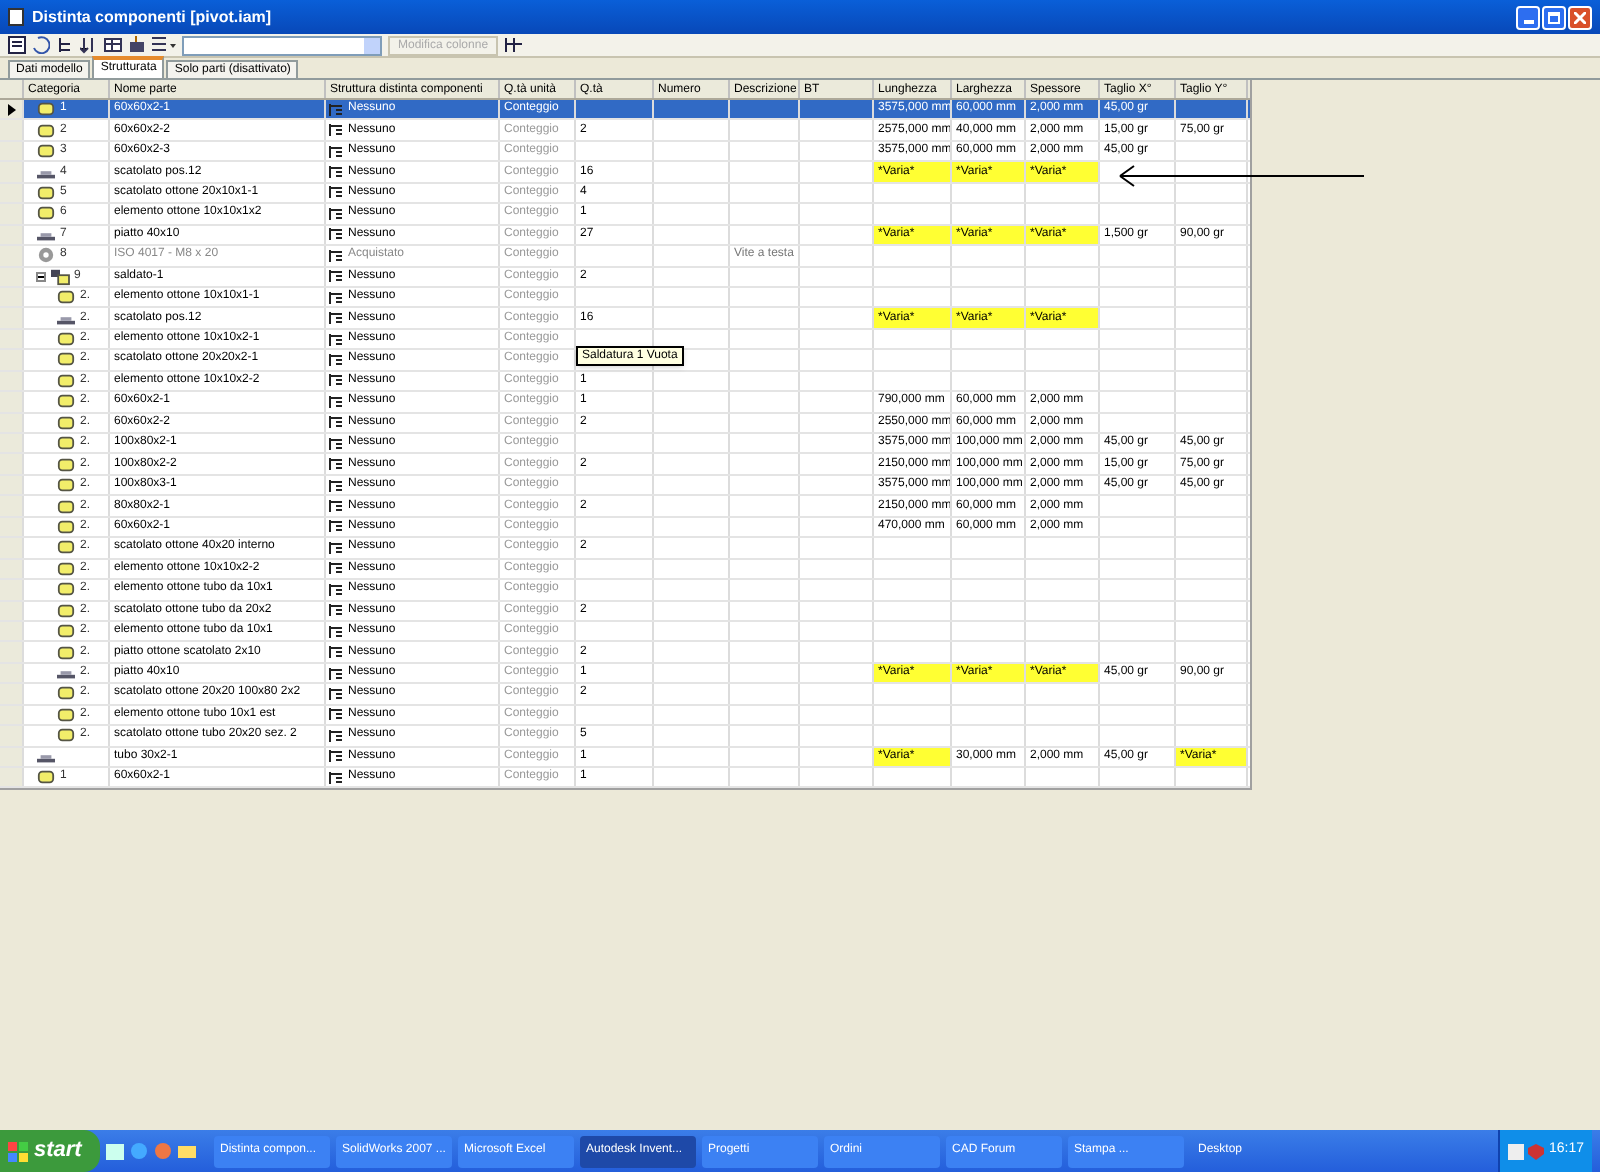  Describe the element at coordinates (164, 45) in the screenshot. I see `list-icon` at that location.